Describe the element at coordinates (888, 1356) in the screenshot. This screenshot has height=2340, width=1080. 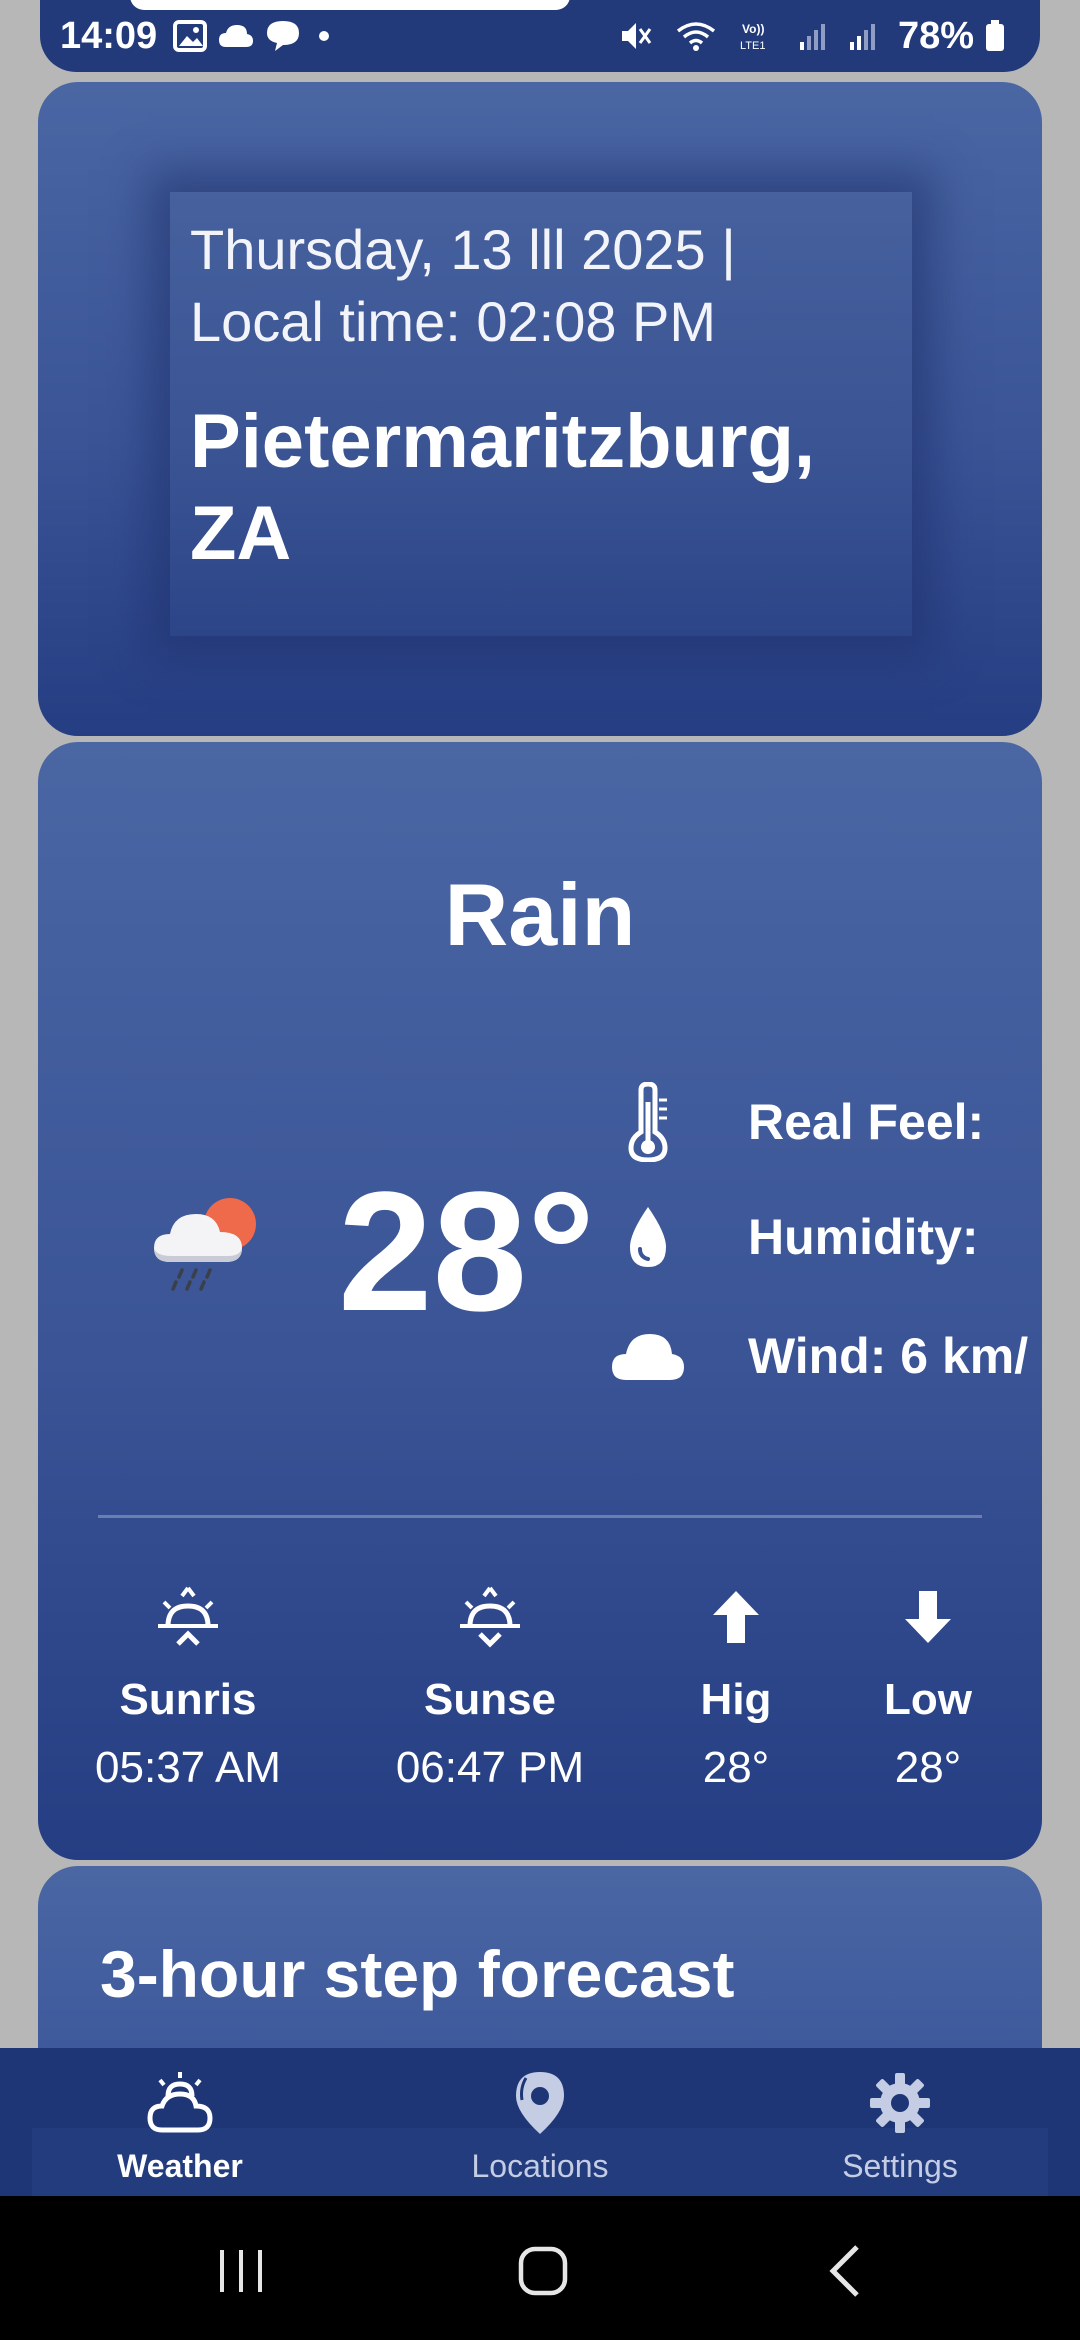
I see `wind-label: Wind: 6 km/` at that location.